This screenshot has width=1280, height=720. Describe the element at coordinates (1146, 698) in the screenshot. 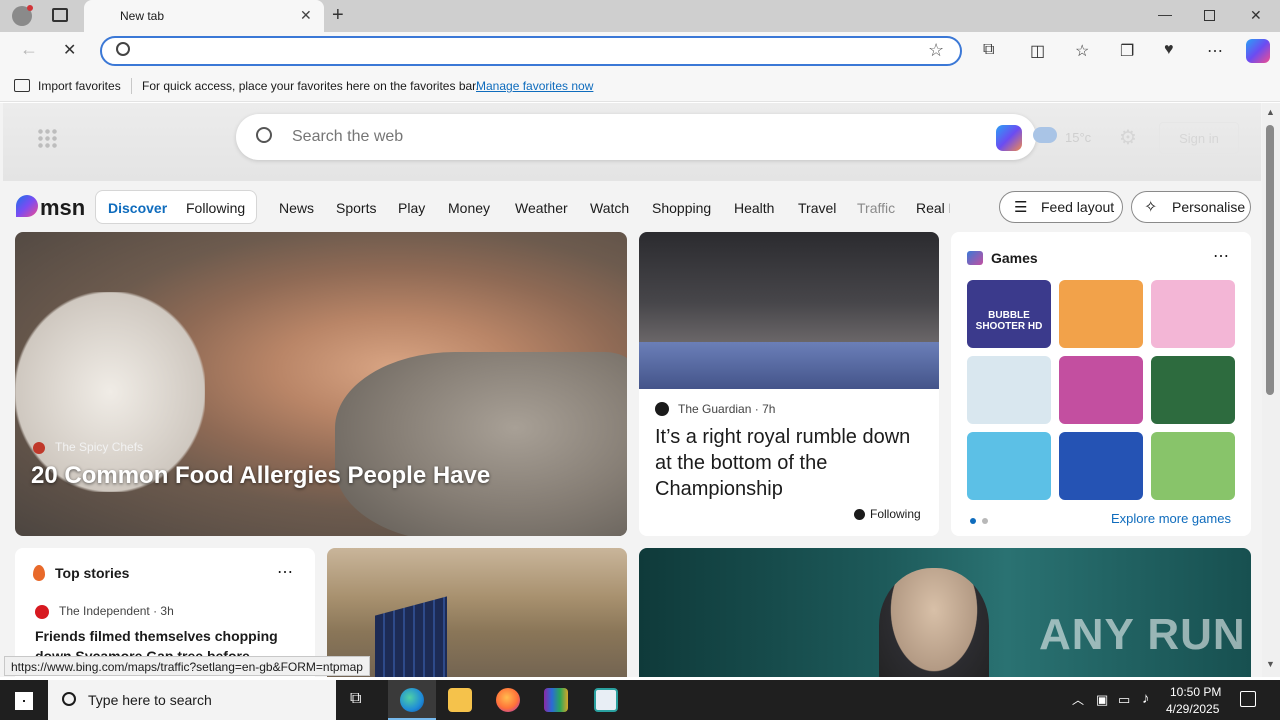

I see `volume-icon: ♪` at that location.